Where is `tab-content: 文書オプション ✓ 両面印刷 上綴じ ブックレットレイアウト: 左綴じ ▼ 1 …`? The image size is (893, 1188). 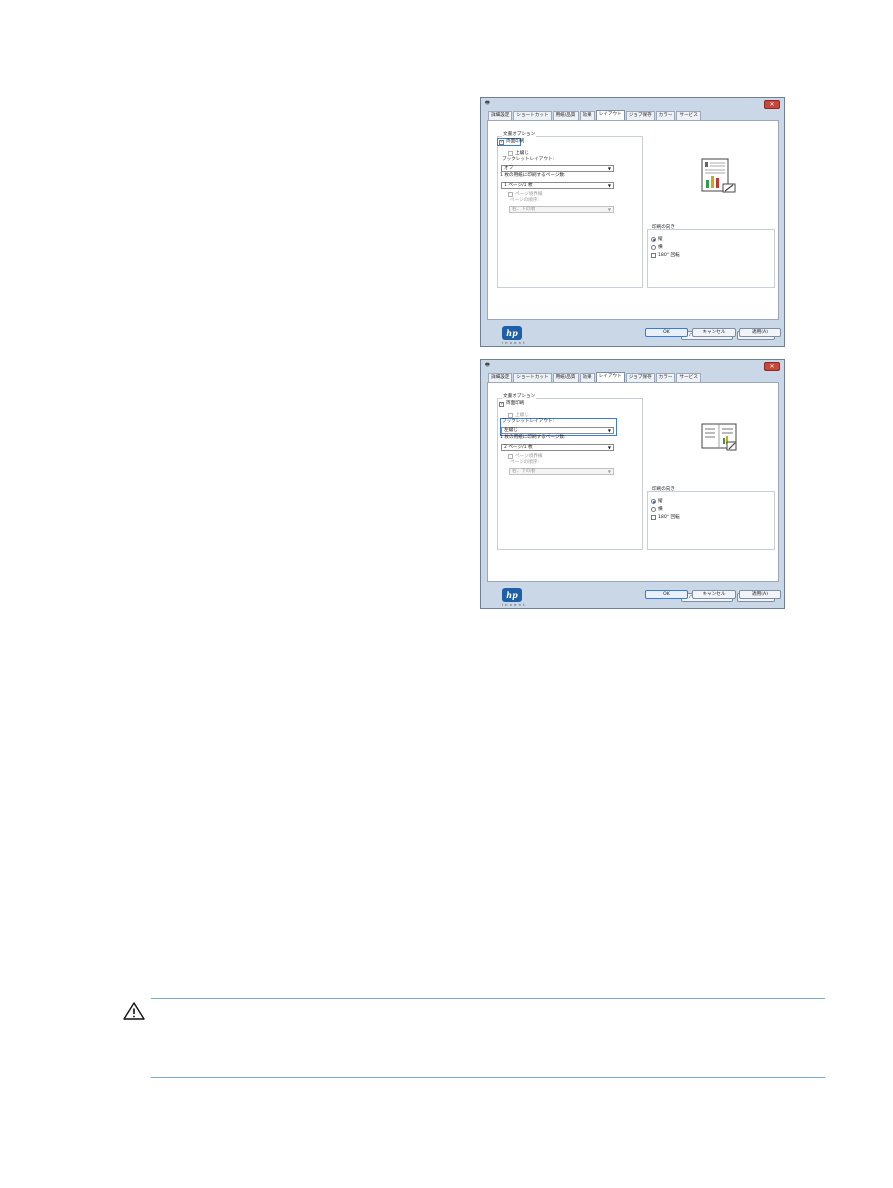
tab-content: 文書オプション ✓ 両面印刷 上綴じ ブックレットレイアウト: 左綴じ ▼ 1 … is located at coordinates (633, 494).